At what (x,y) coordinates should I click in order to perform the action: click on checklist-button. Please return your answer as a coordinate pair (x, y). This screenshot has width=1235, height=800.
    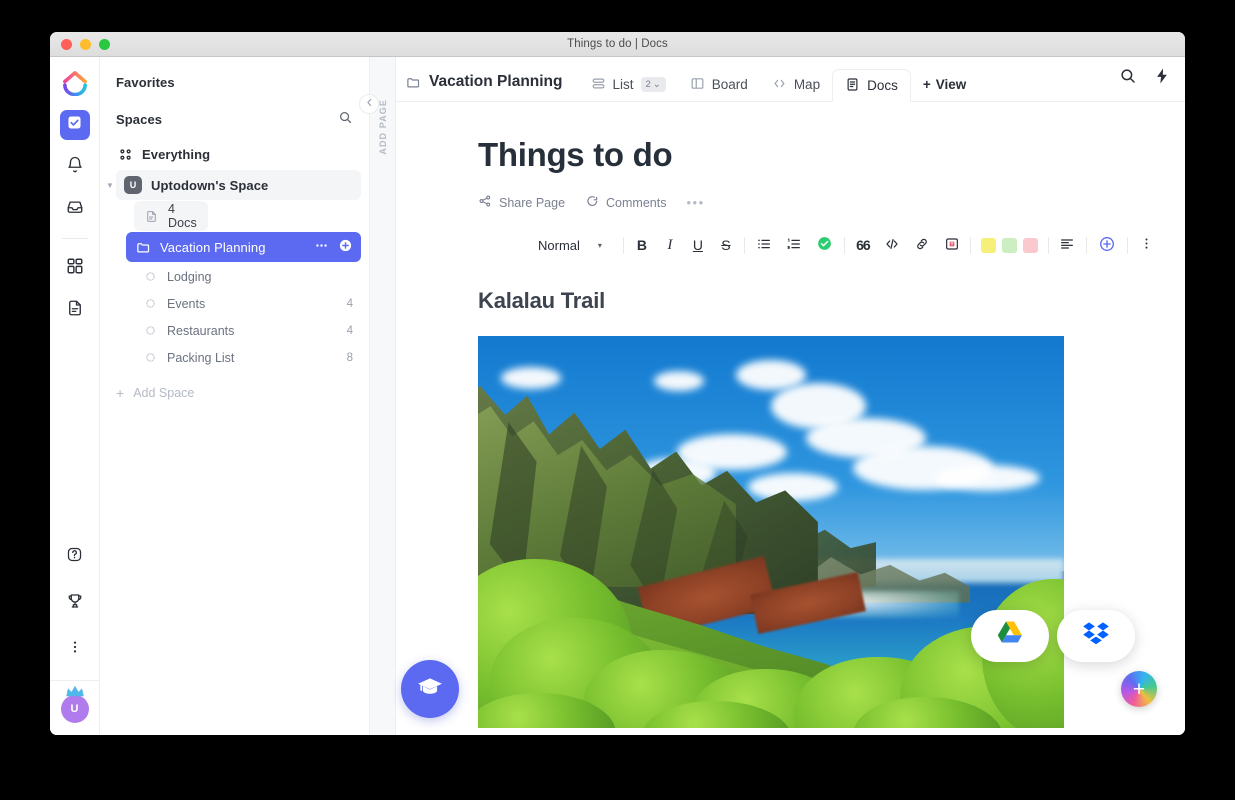
    Looking at the image, I should click on (824, 245).